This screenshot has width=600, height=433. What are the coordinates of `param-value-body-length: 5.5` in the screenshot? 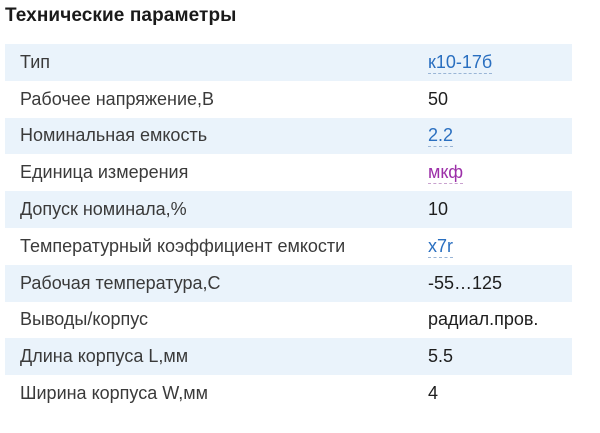 It's located at (441, 356).